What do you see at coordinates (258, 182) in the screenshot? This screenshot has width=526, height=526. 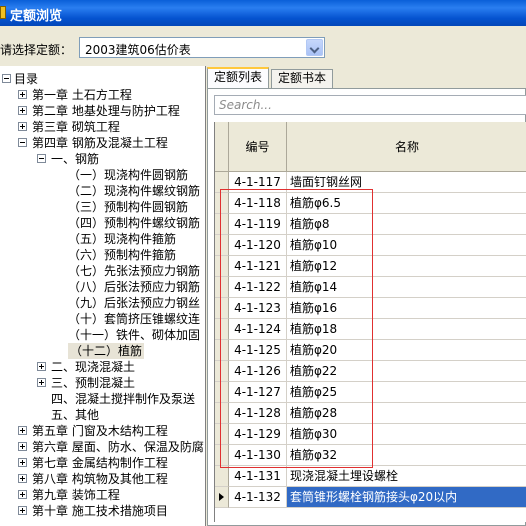 I see `cell-code: 4-1-117` at bounding box center [258, 182].